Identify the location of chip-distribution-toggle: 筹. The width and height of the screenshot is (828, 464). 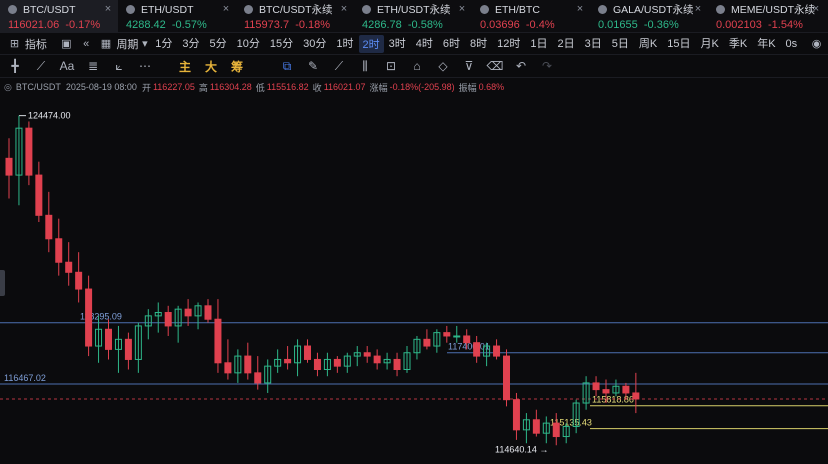
(237, 66).